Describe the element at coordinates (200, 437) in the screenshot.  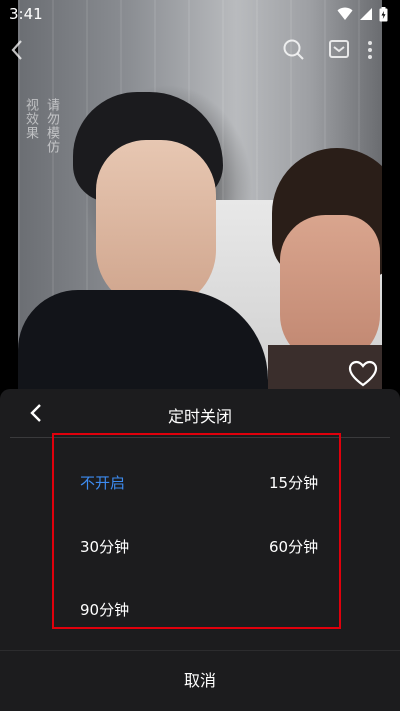
I see `header-divider` at that location.